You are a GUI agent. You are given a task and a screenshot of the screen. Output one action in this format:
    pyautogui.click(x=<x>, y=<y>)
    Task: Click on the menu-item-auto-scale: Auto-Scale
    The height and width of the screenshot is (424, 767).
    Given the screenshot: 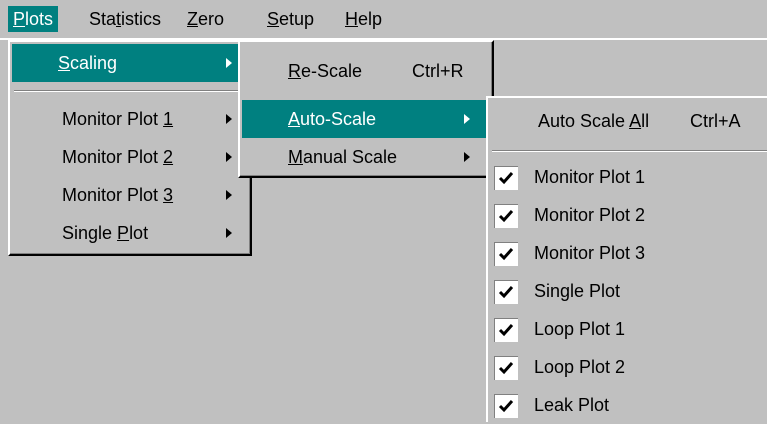 What is the action you would take?
    pyautogui.click(x=365, y=119)
    